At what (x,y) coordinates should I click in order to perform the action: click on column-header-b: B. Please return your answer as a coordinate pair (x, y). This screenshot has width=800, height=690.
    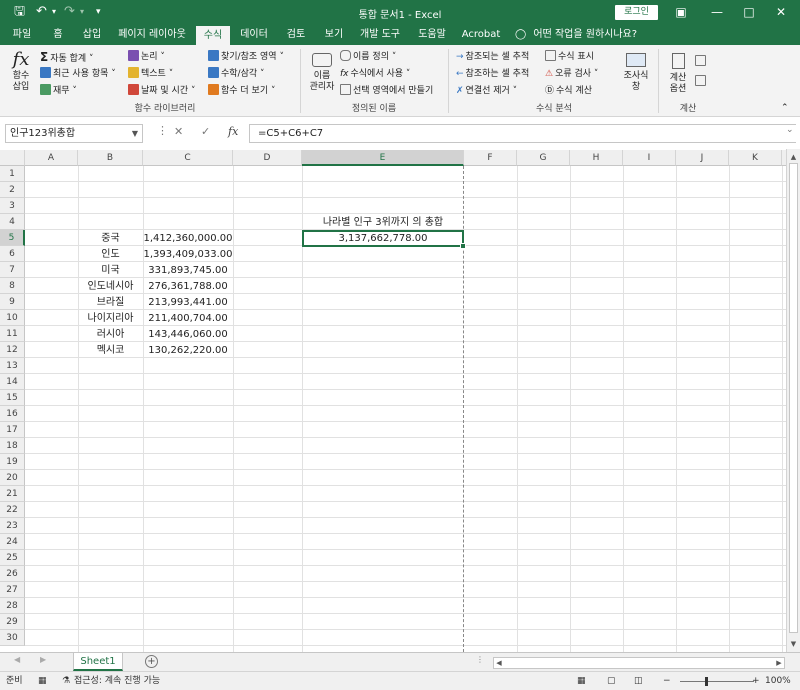
    Looking at the image, I should click on (110, 158).